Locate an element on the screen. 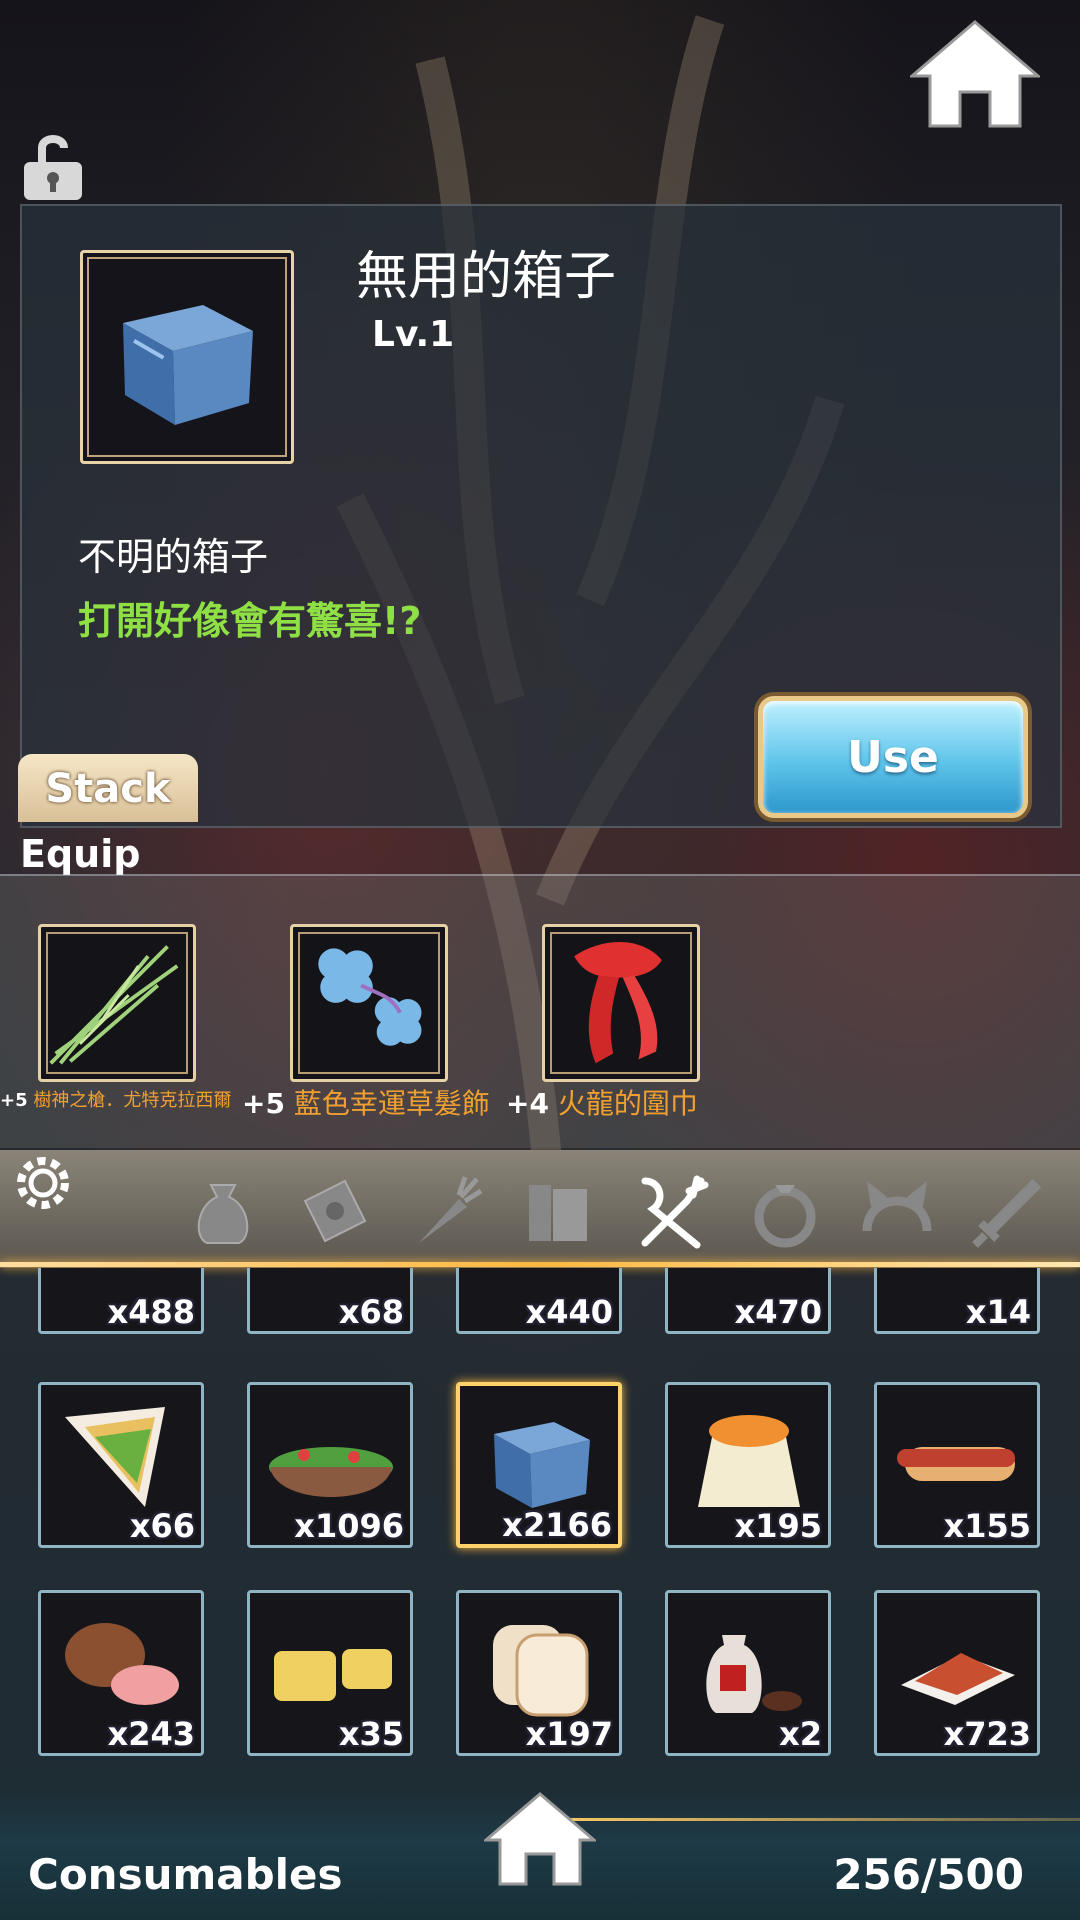 This screenshot has height=1920, width=1080. inventory-slot: x68 is located at coordinates (330, 1301).